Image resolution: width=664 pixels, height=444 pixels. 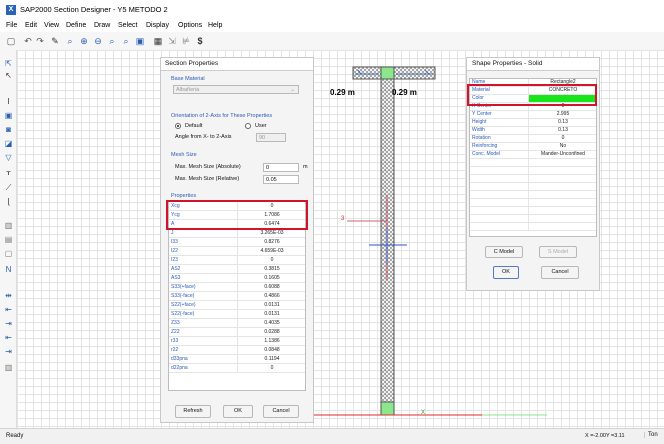 What do you see at coordinates (186, 41) in the screenshot?
I see `moments-icon: ⊭` at bounding box center [186, 41].